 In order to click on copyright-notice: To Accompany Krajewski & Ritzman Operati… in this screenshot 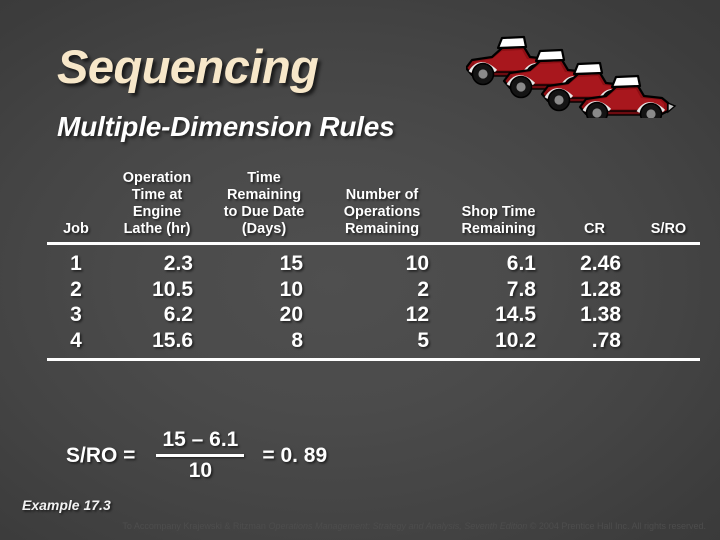, I will do `click(353, 526)`.